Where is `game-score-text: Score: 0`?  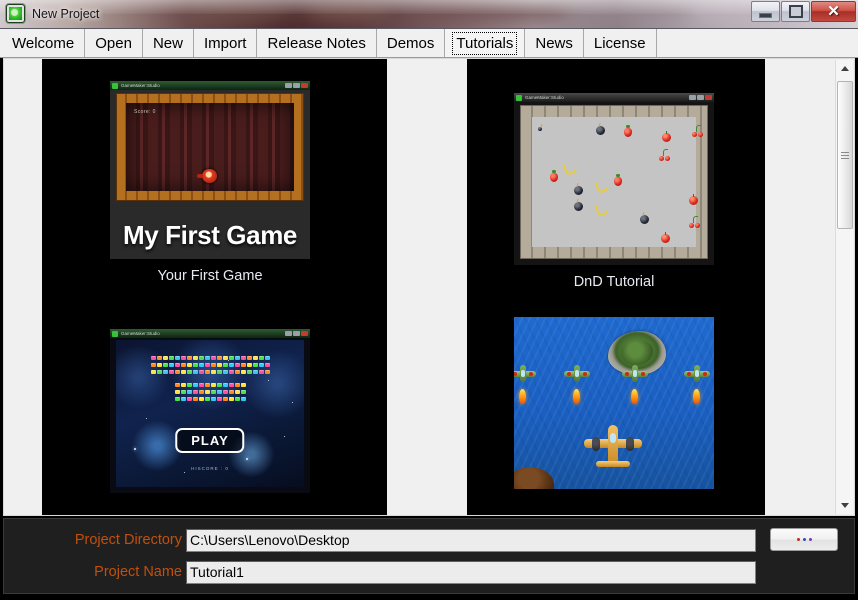
game-score-text: Score: 0 is located at coordinates (145, 112).